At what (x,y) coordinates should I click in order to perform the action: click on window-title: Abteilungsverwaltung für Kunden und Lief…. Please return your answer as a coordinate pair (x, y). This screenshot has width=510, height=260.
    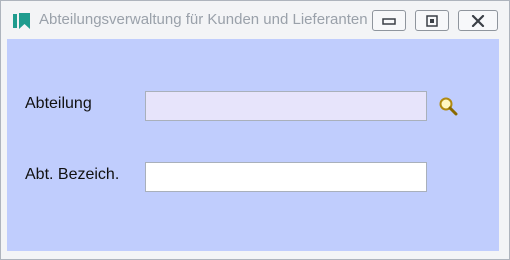
    Looking at the image, I should click on (203, 19).